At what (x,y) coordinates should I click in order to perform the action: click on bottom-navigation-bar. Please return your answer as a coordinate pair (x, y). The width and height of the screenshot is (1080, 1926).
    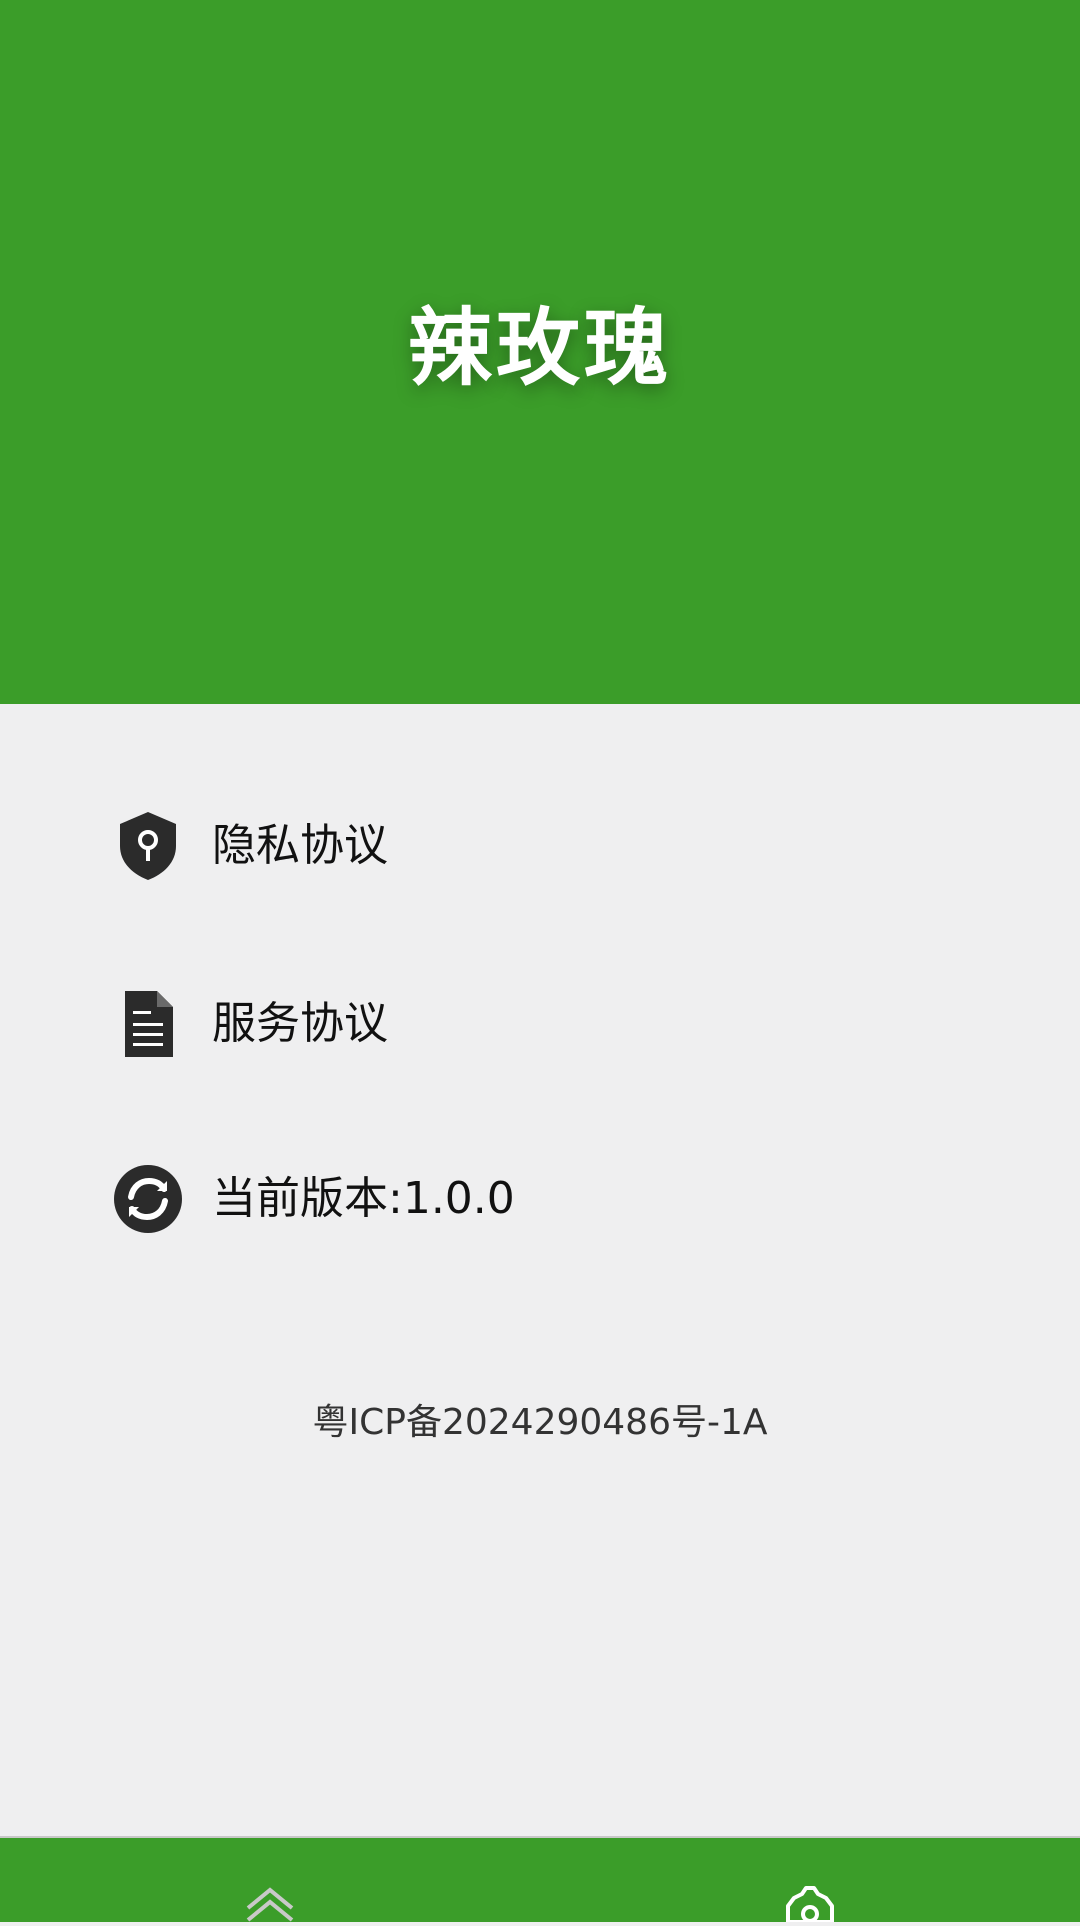
    Looking at the image, I should click on (540, 1880).